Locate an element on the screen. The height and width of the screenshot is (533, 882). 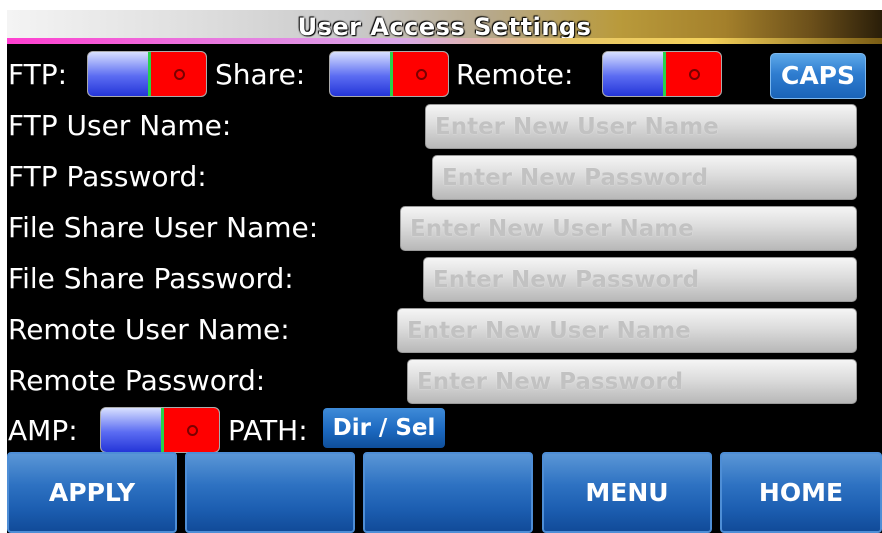
home-button: HOME is located at coordinates (801, 492).